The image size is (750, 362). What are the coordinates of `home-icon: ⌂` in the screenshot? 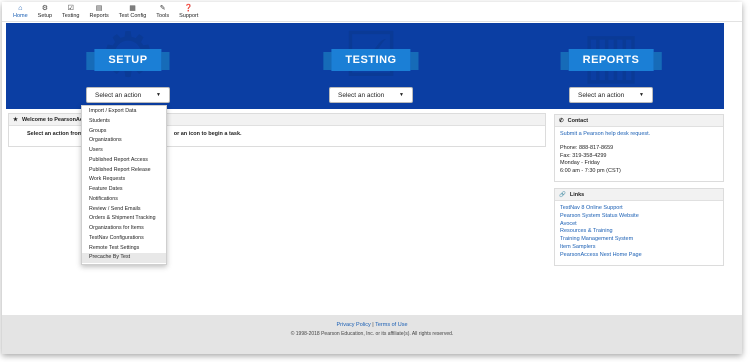 It's located at (20, 8).